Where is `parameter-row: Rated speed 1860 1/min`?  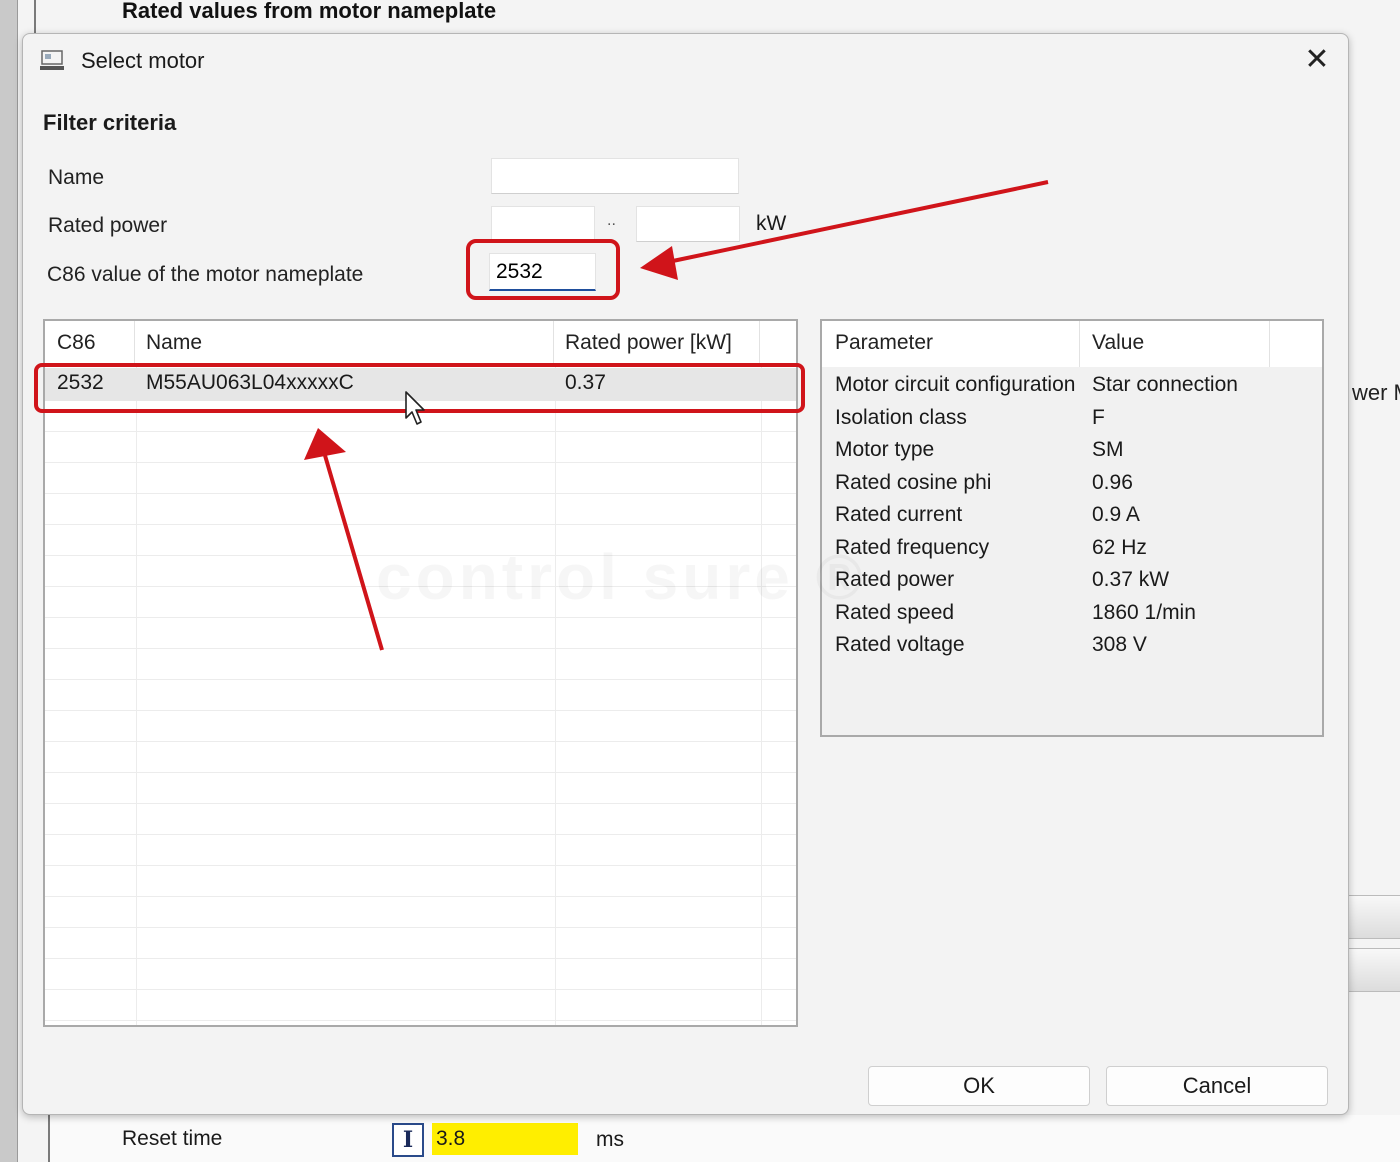
parameter-row: Rated speed 1860 1/min is located at coordinates (1072, 614).